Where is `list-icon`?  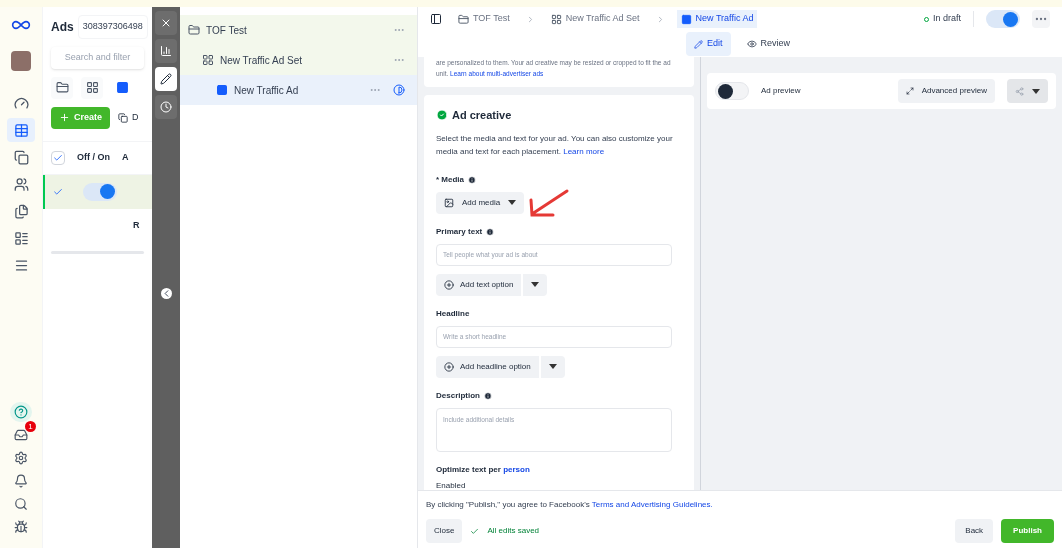
list-icon is located at coordinates (21, 238).